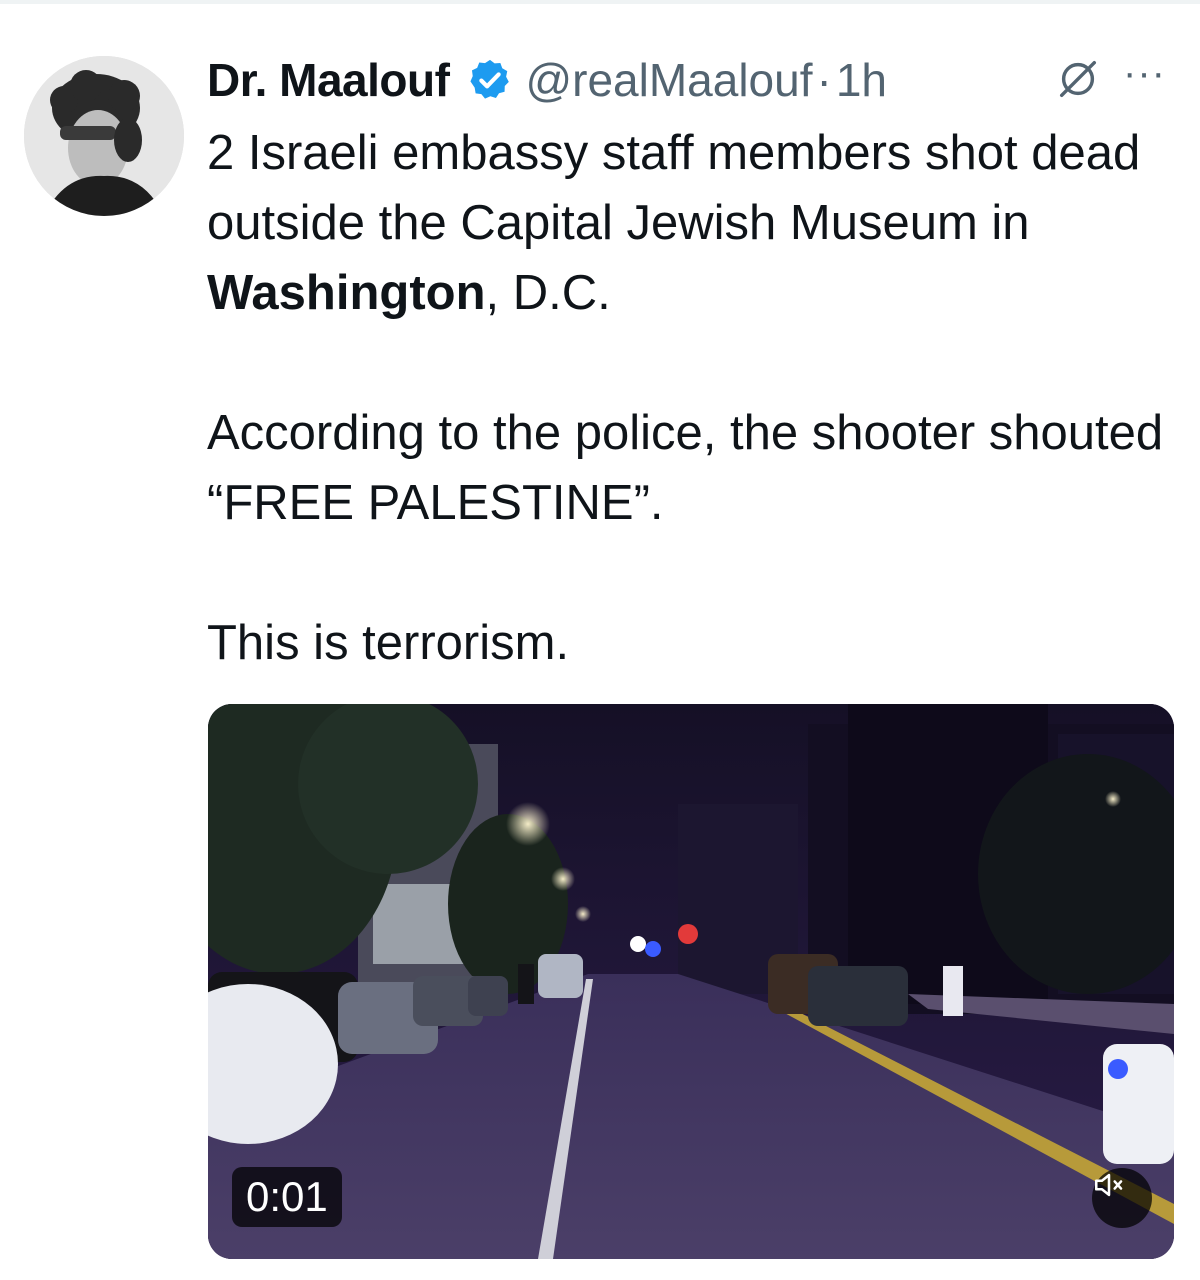 This screenshot has height=1280, width=1200. What do you see at coordinates (346, 293) in the screenshot?
I see `bold-keyword: Washington` at bounding box center [346, 293].